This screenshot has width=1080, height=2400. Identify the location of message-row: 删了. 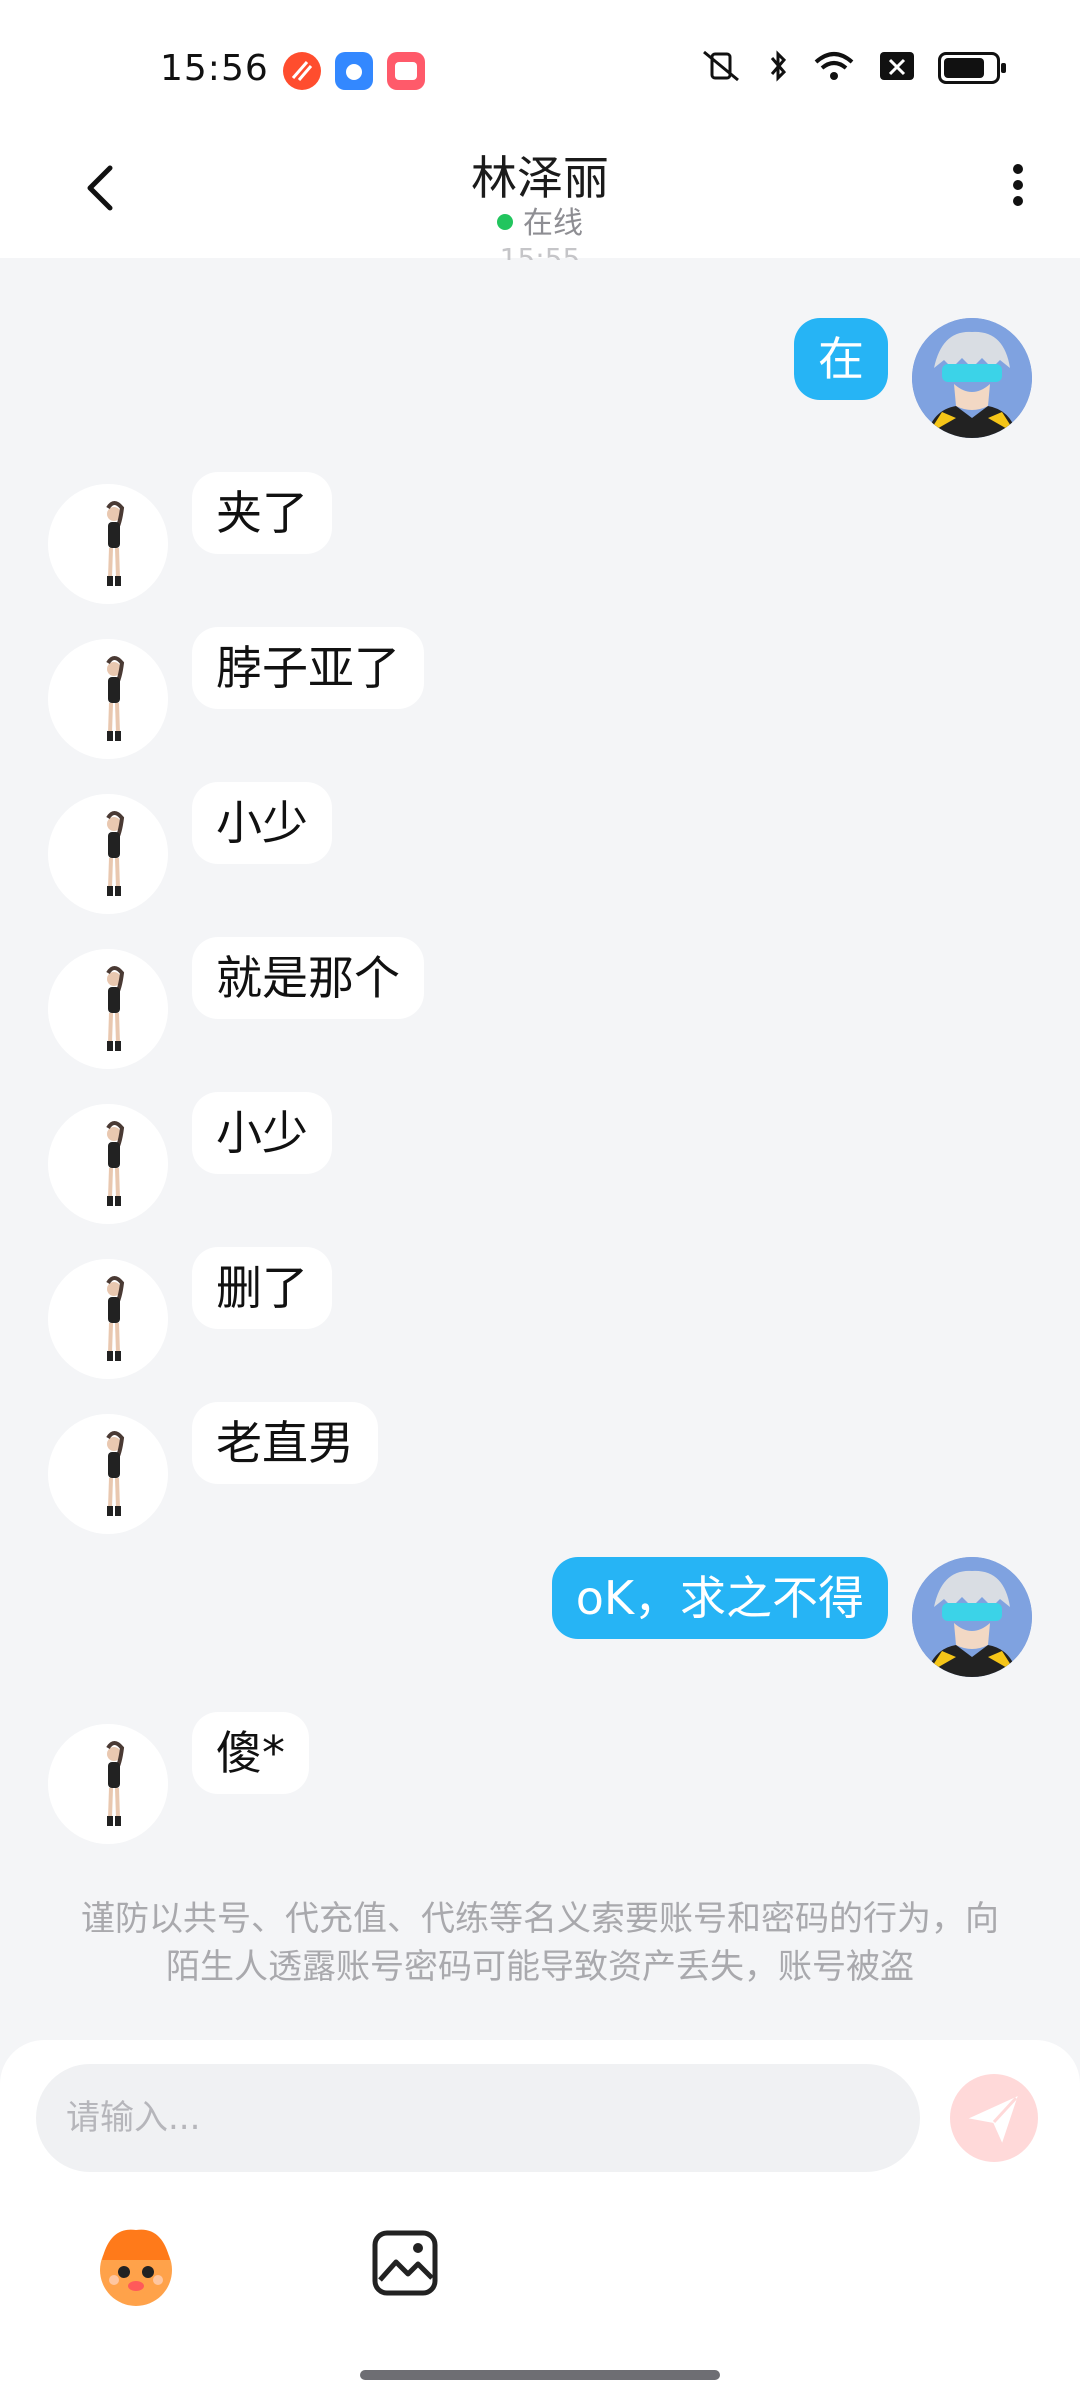
(540, 1313).